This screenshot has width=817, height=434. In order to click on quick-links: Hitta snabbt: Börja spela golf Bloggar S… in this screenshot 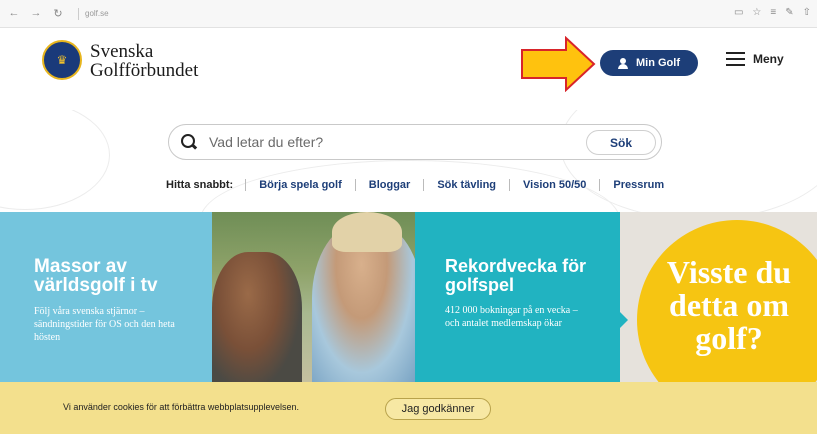, I will do `click(421, 185)`.